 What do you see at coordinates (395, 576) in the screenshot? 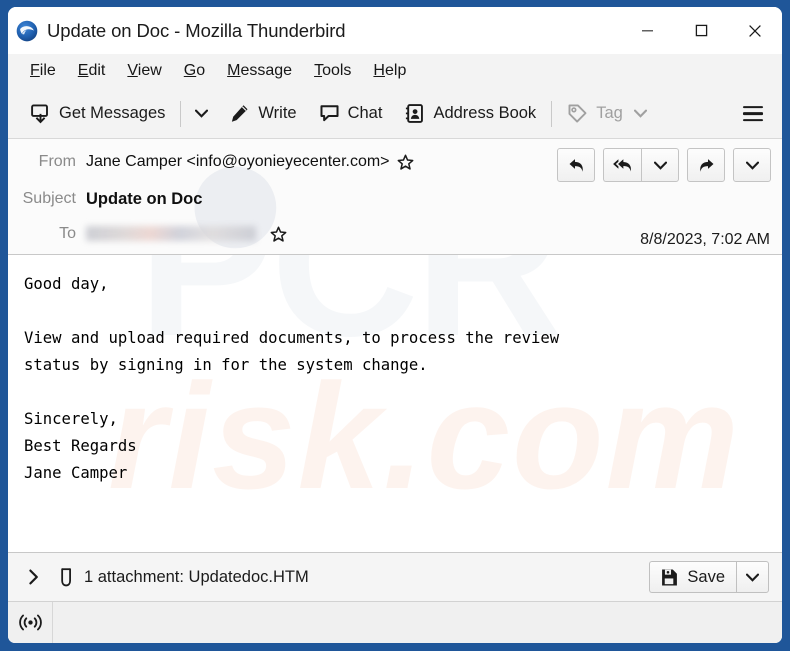
I see `attachment-bar: 1 attachment: Updatedoc.HTM Save` at bounding box center [395, 576].